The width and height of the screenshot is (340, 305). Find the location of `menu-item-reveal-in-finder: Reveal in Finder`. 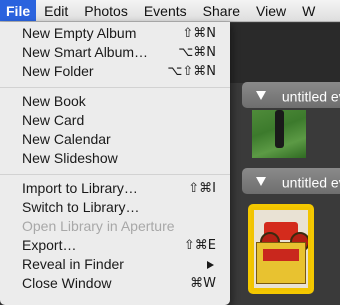

menu-item-reveal-in-finder: Reveal in Finder is located at coordinates (115, 264).